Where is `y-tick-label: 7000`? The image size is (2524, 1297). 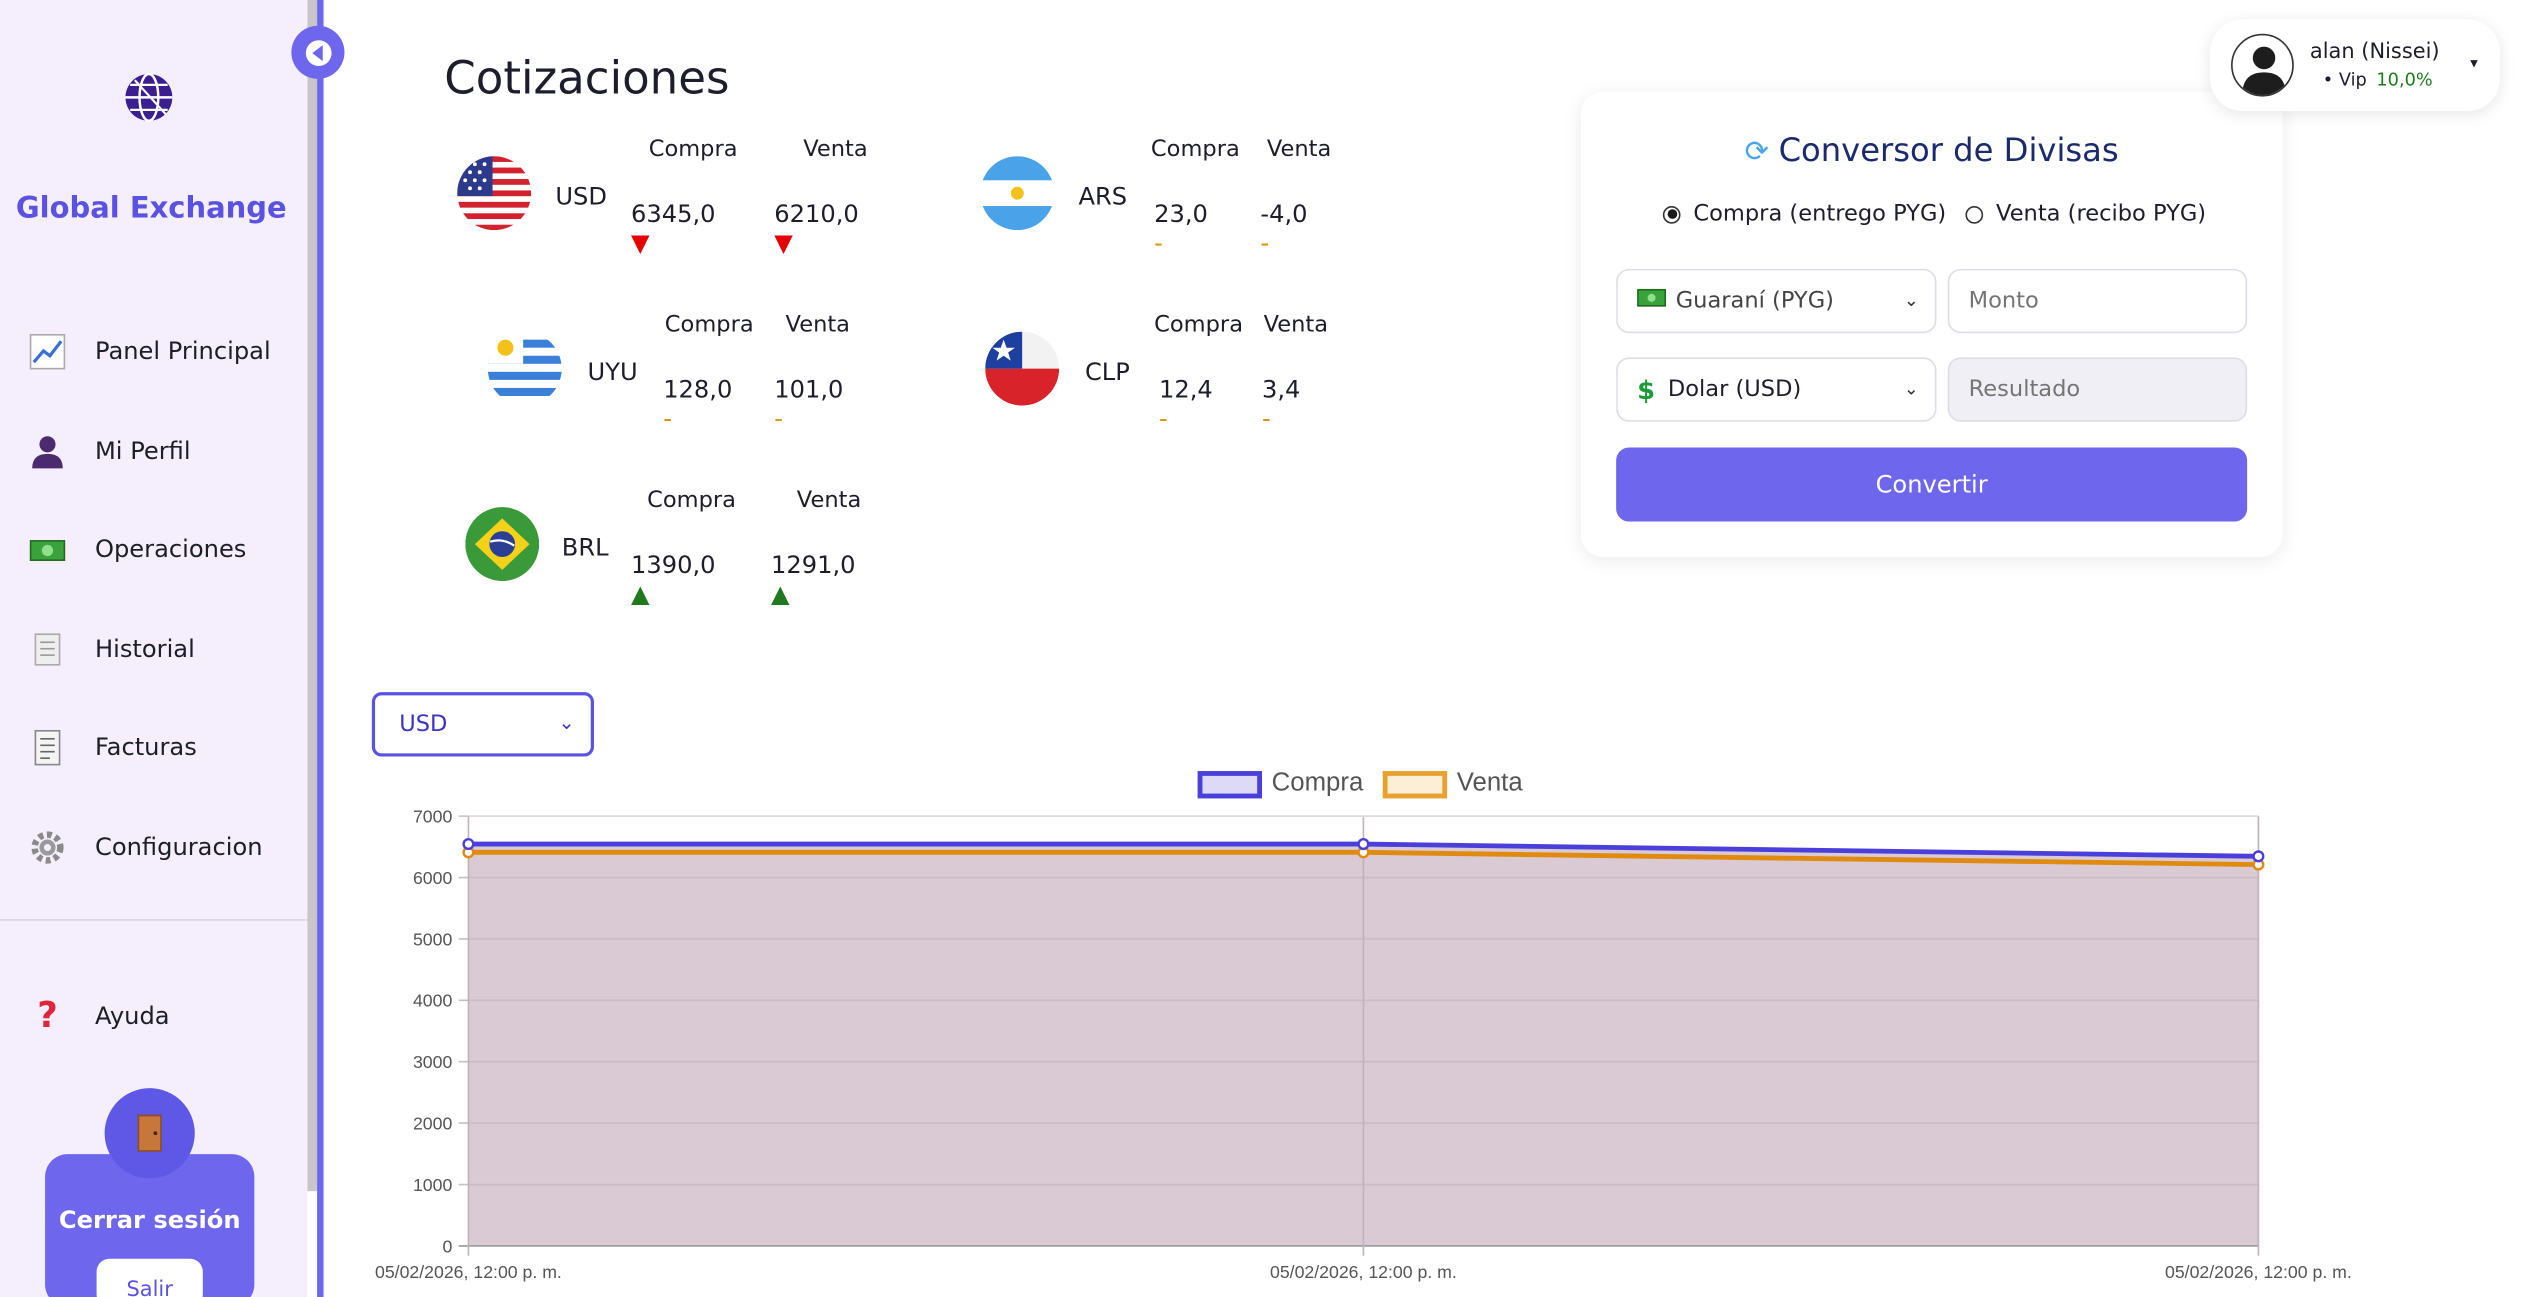
y-tick-label: 7000 is located at coordinates (433, 817).